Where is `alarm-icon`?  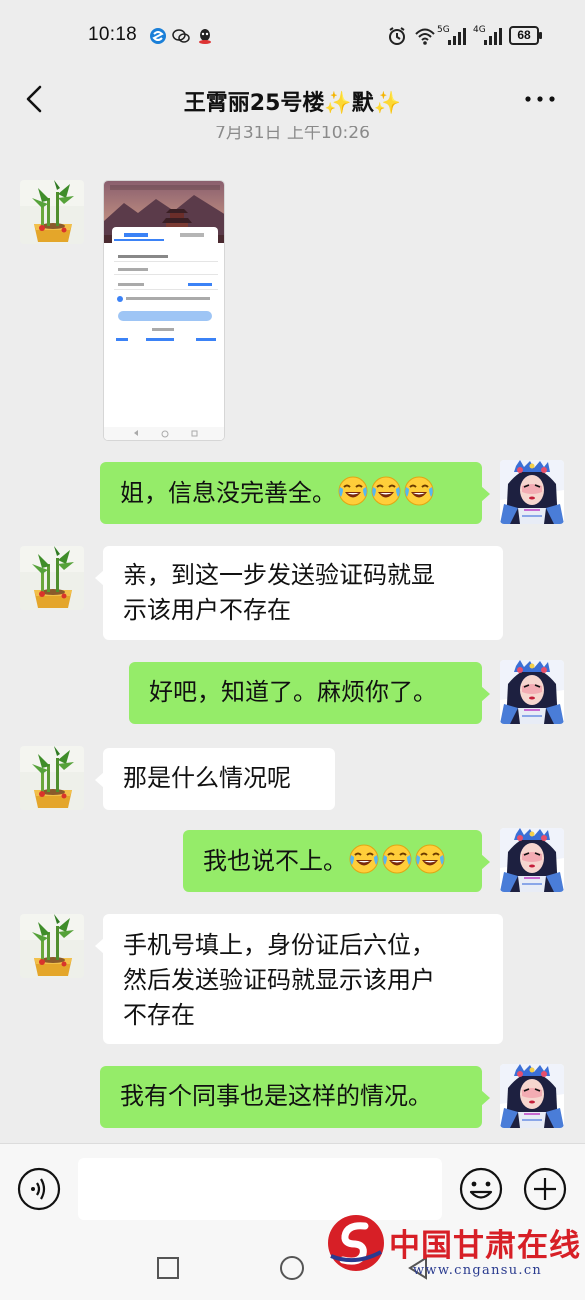
alarm-icon is located at coordinates (397, 36).